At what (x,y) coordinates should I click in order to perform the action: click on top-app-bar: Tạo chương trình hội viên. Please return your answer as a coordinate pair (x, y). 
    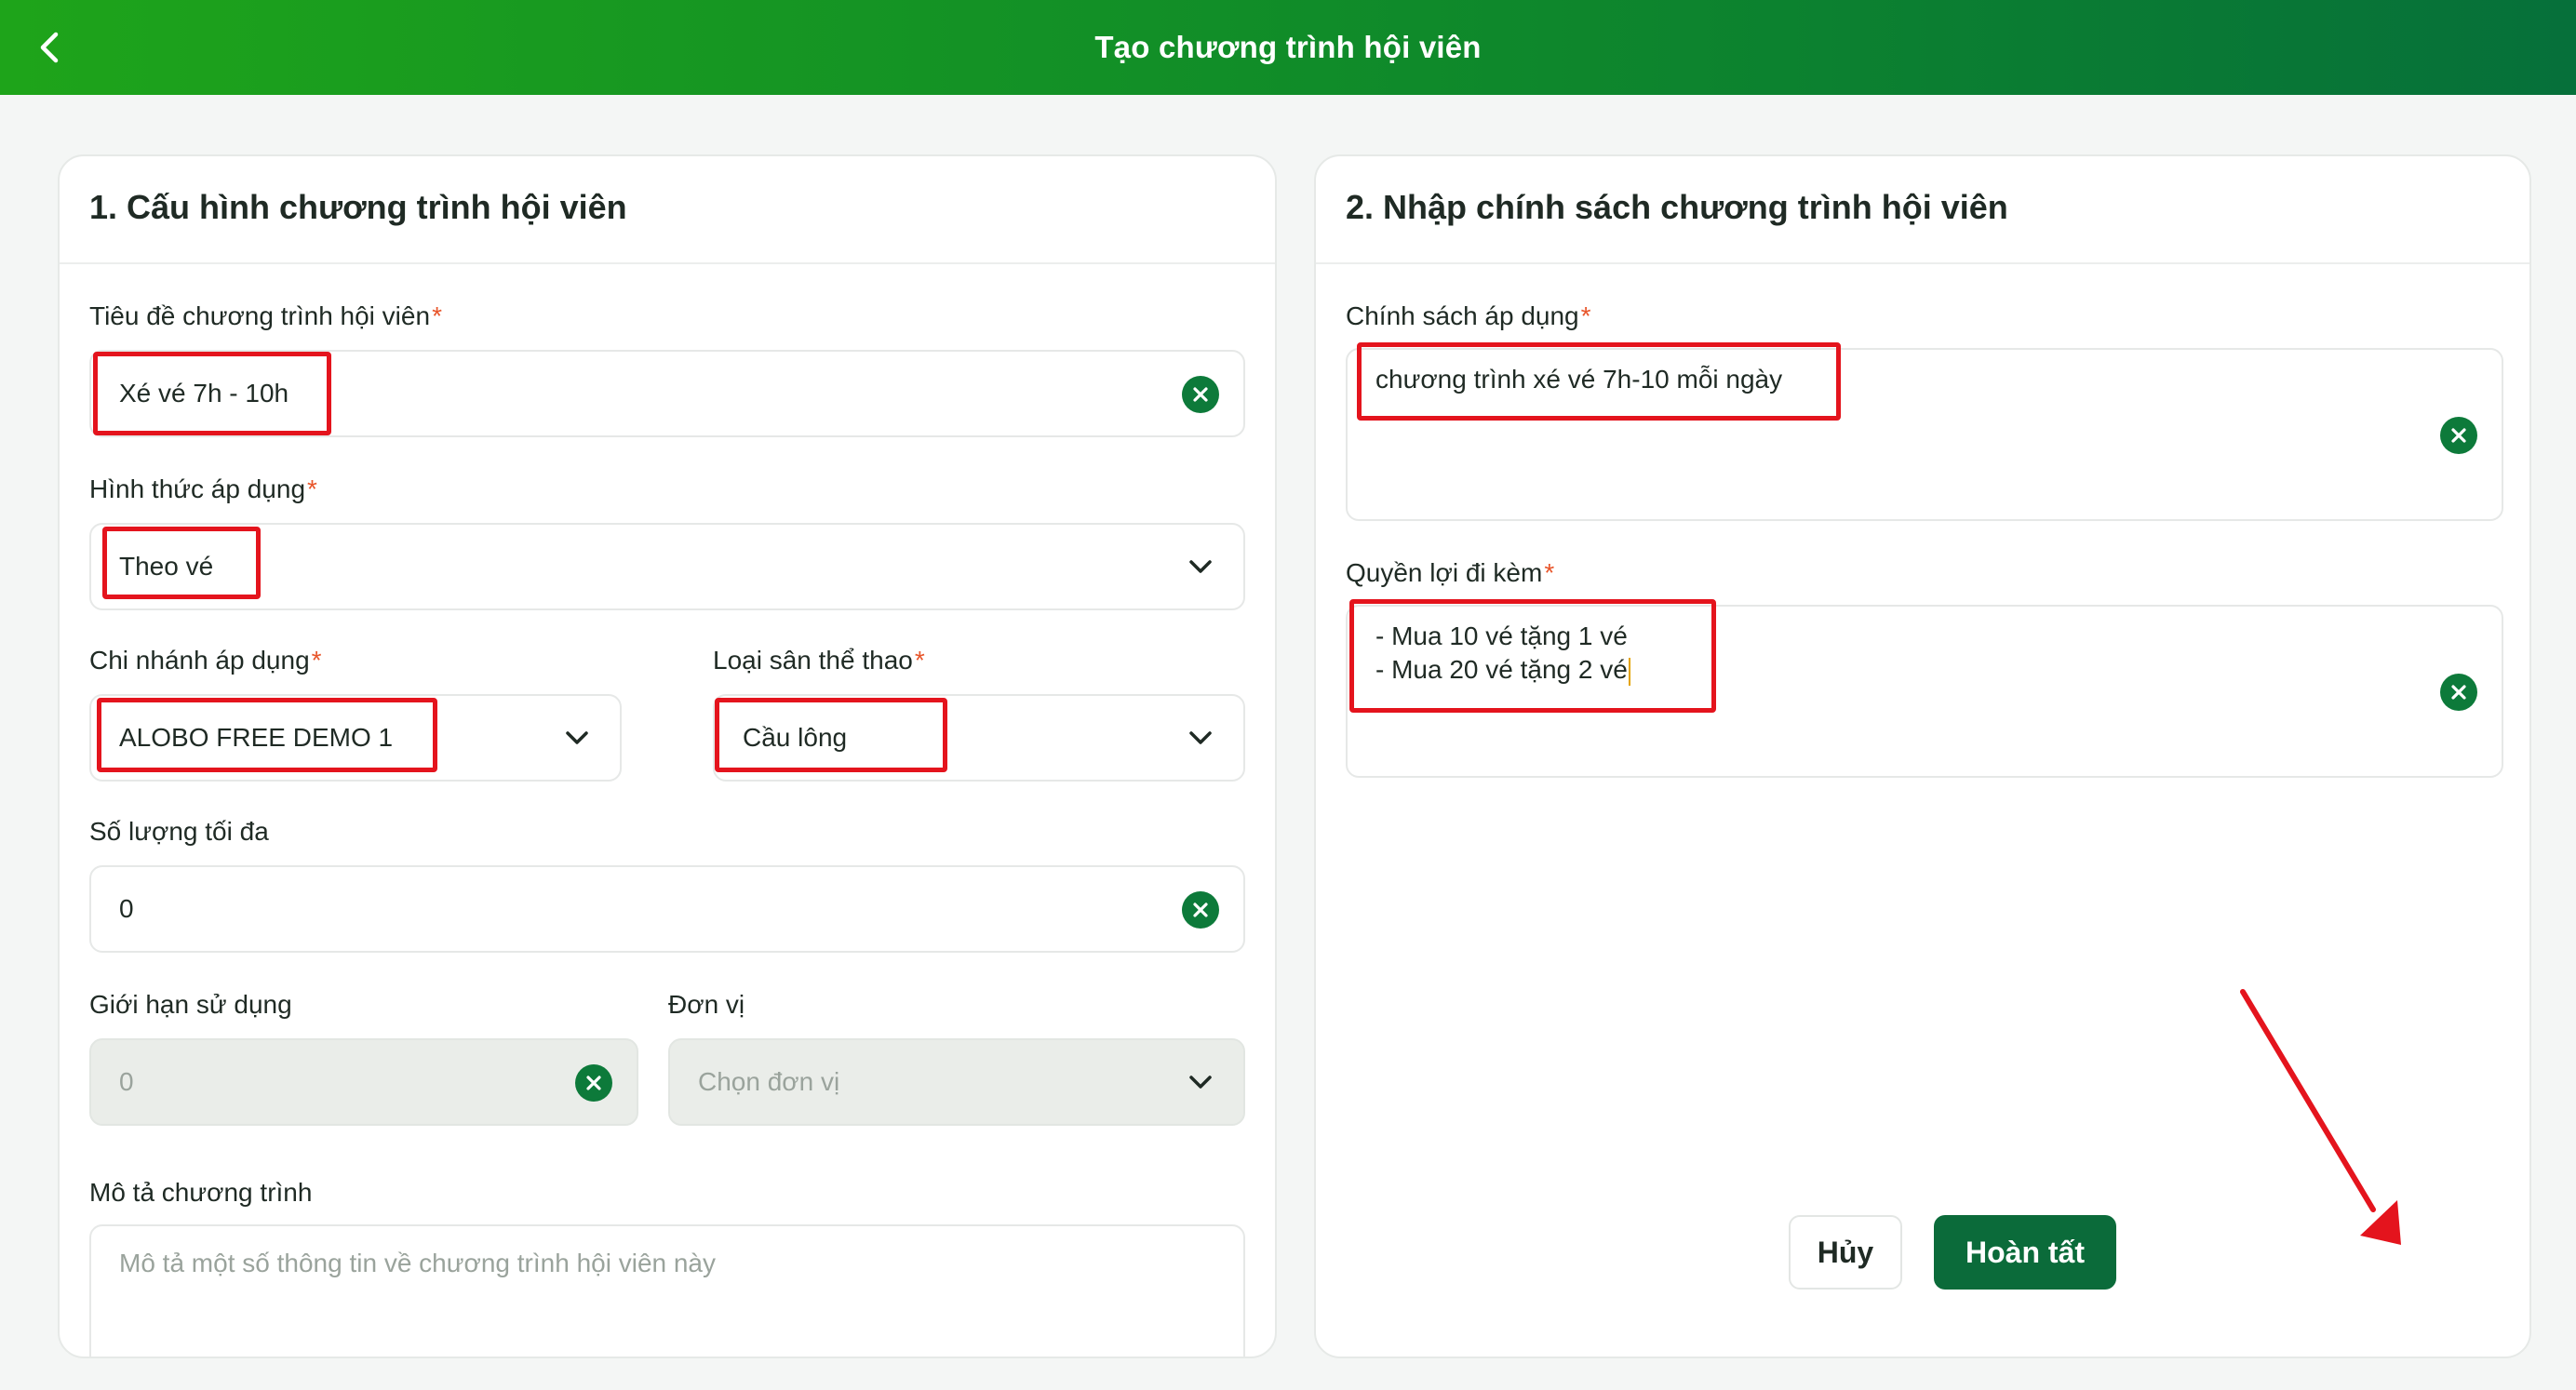
    Looking at the image, I should click on (1288, 48).